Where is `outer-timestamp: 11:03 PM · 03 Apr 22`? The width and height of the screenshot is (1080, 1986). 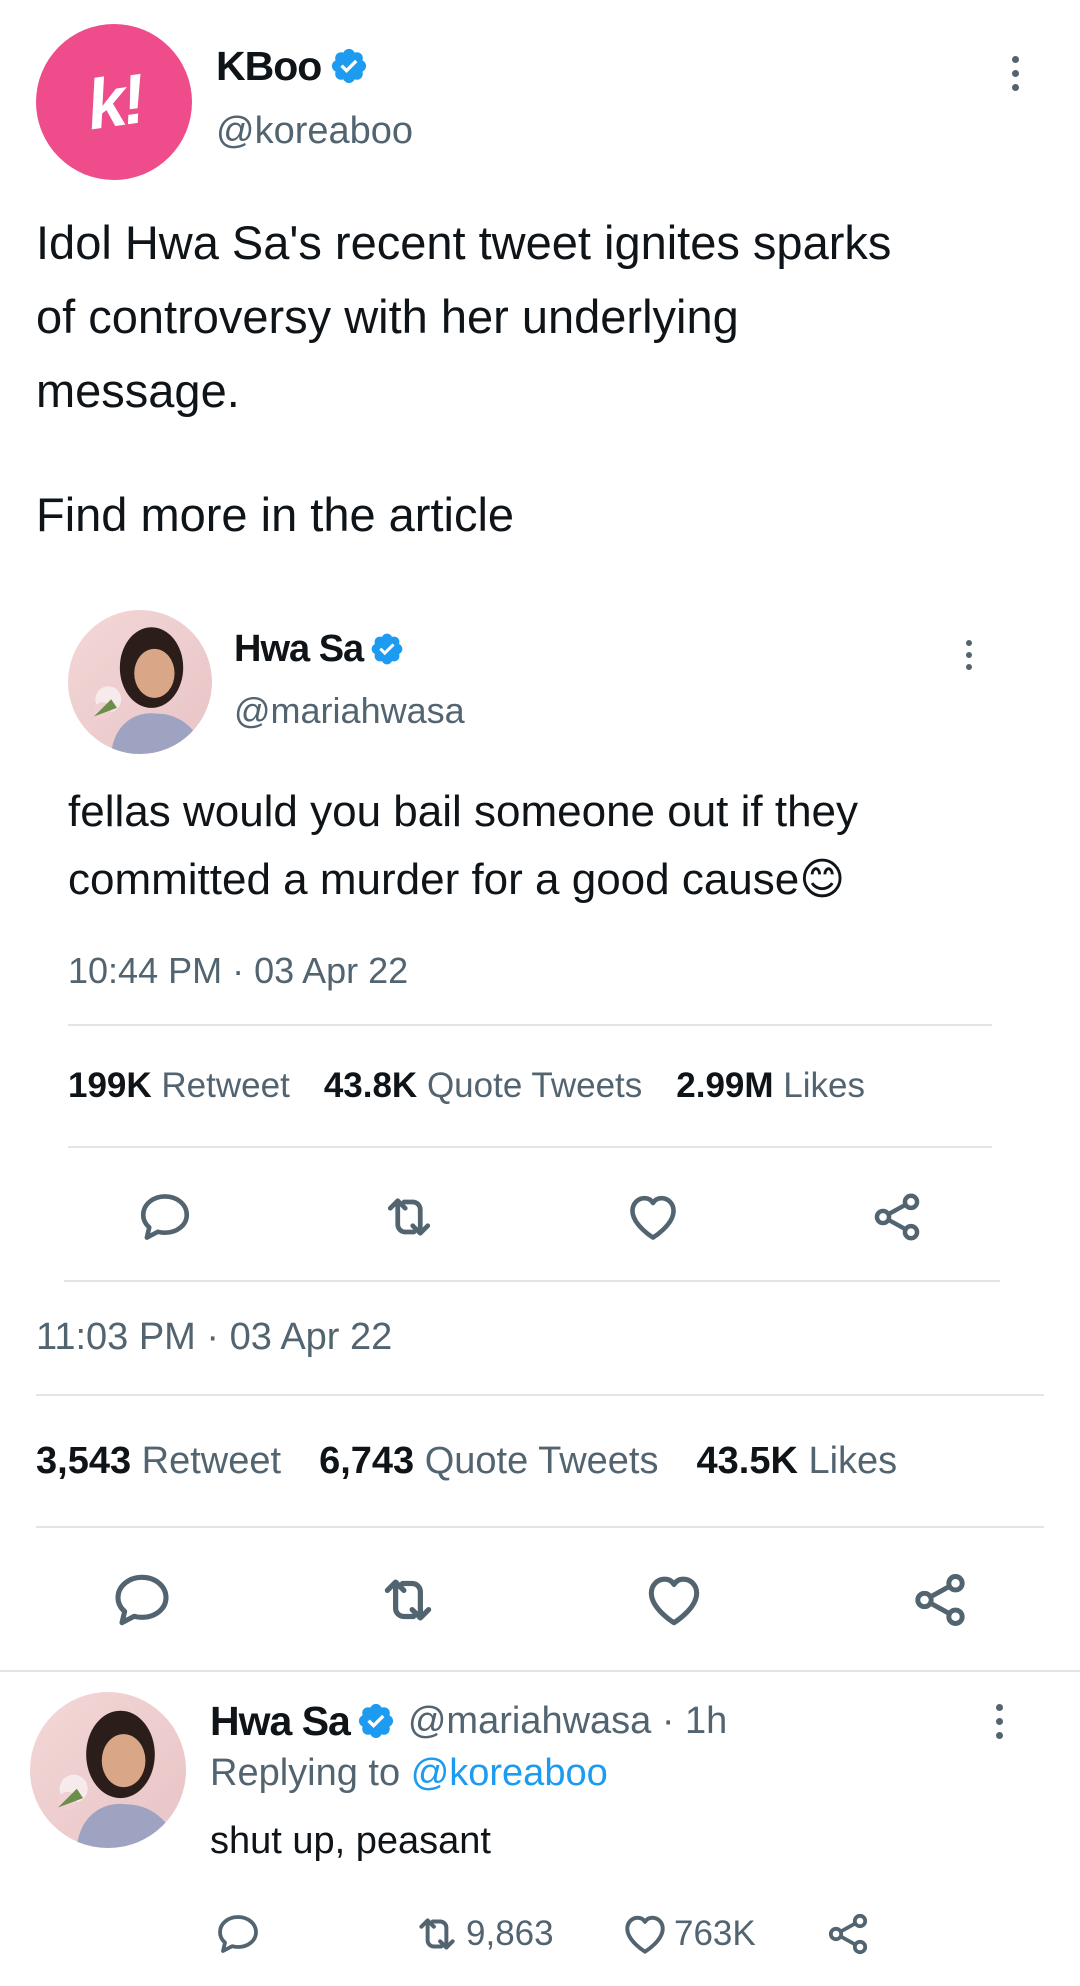 outer-timestamp: 11:03 PM · 03 Apr 22 is located at coordinates (214, 1337).